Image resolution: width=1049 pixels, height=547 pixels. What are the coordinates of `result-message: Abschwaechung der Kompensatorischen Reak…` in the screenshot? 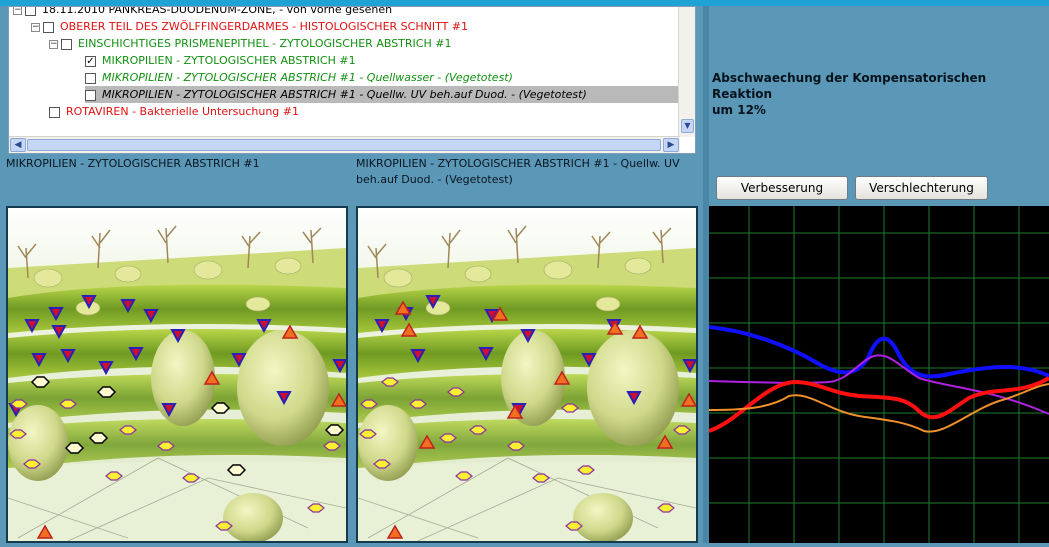 It's located at (849, 94).